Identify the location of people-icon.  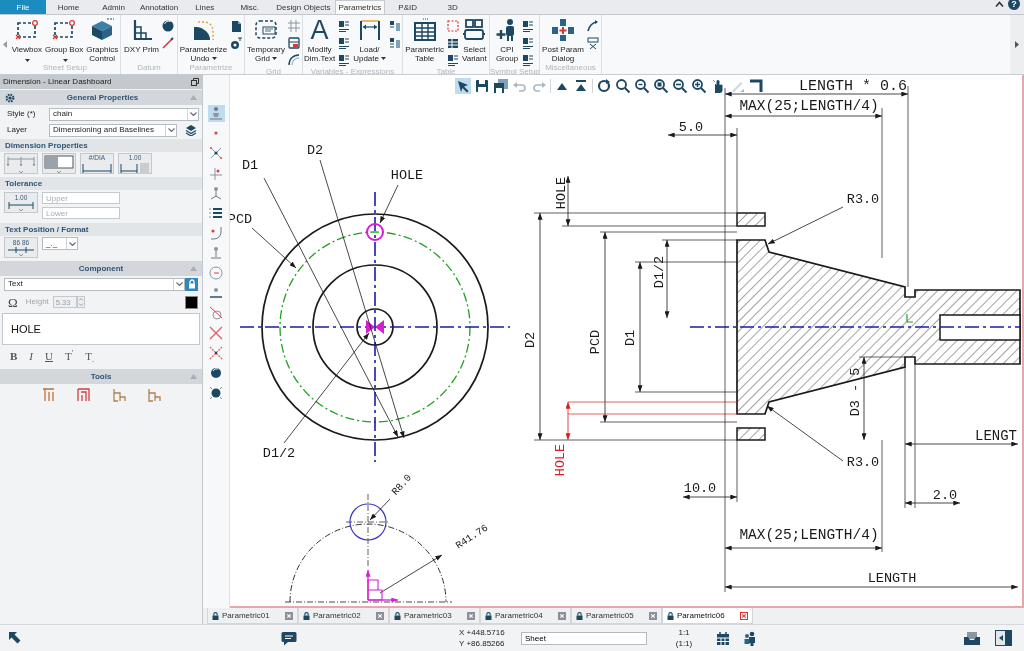
(750, 638).